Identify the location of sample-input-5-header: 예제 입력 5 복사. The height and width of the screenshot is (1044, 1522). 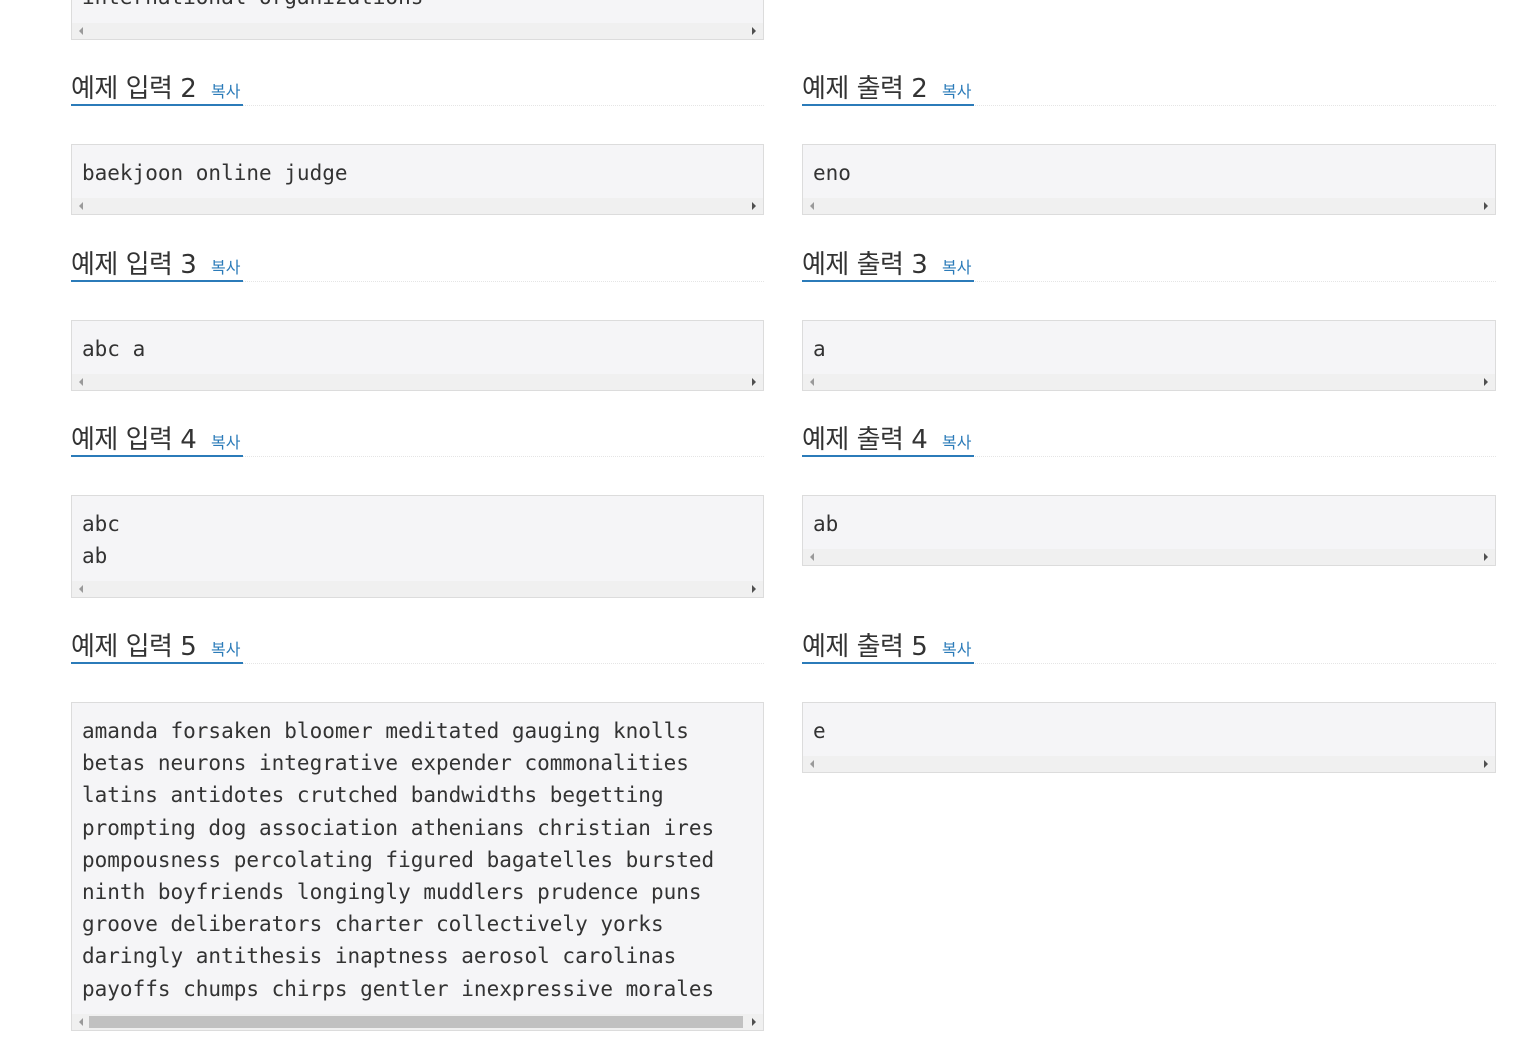
(417, 645).